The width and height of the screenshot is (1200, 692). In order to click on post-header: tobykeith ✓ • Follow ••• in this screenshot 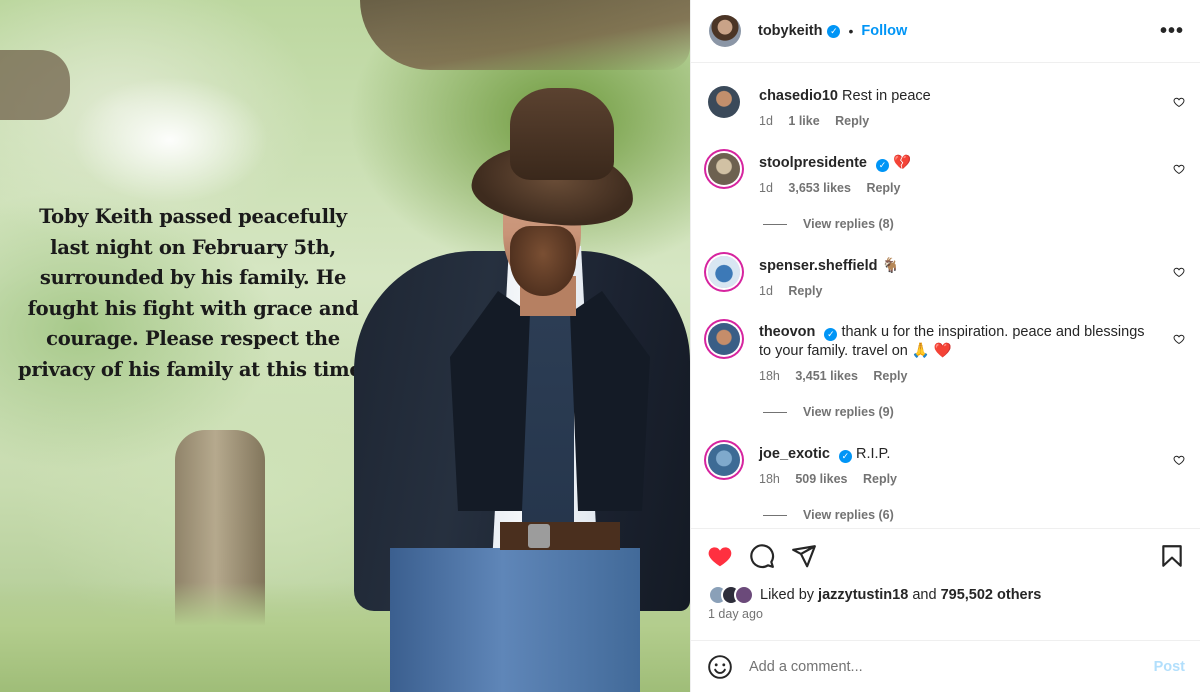, I will do `click(945, 31)`.